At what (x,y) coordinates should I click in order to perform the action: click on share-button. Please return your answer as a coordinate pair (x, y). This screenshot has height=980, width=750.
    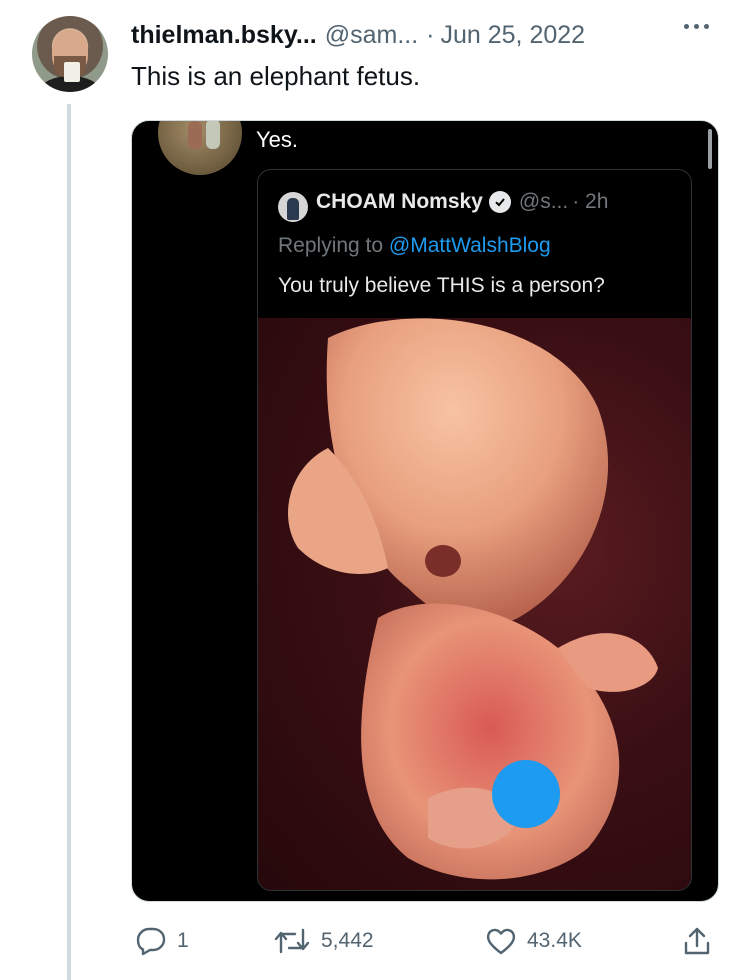
    Looking at the image, I should click on (697, 941).